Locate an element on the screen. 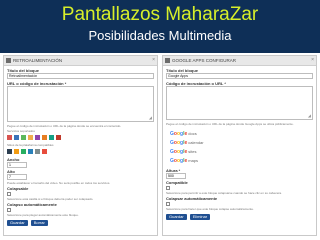 Image resolution: width=320 pixels, height=240 pixels. height-label: Alto is located at coordinates (11, 171).